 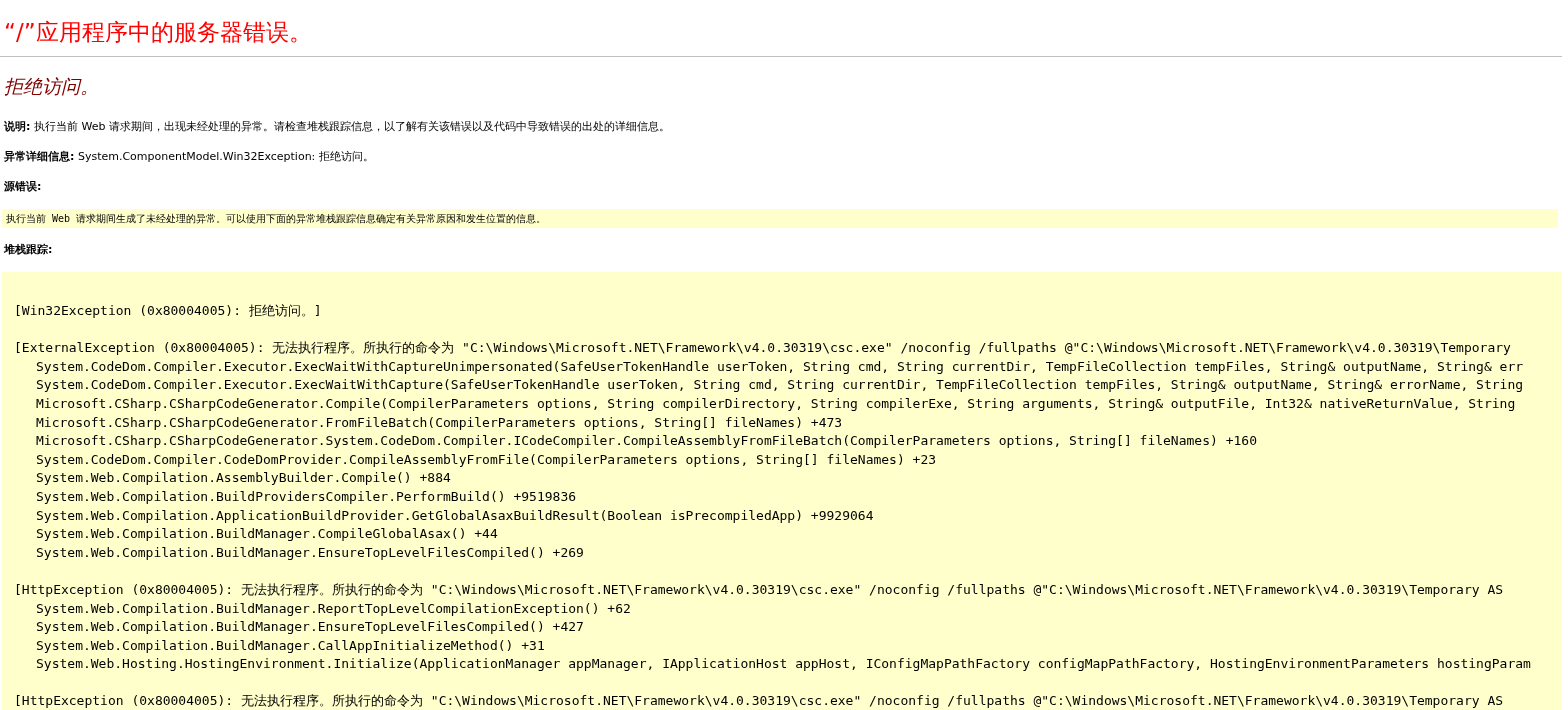 What do you see at coordinates (243, 478) in the screenshot?
I see `stack-frame: System.Web.Compilation.AssemblyBuilder.Compile() +884` at bounding box center [243, 478].